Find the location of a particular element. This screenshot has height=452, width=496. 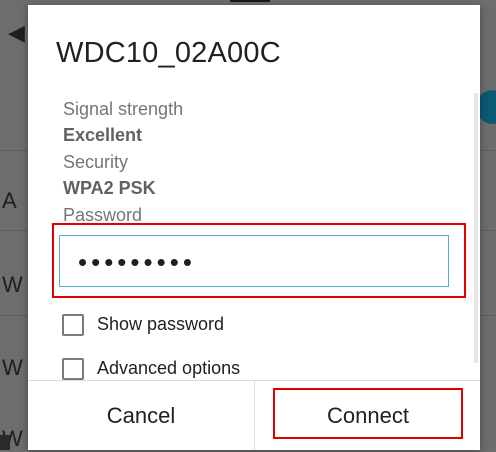

connect-button: Connect is located at coordinates (368, 415).